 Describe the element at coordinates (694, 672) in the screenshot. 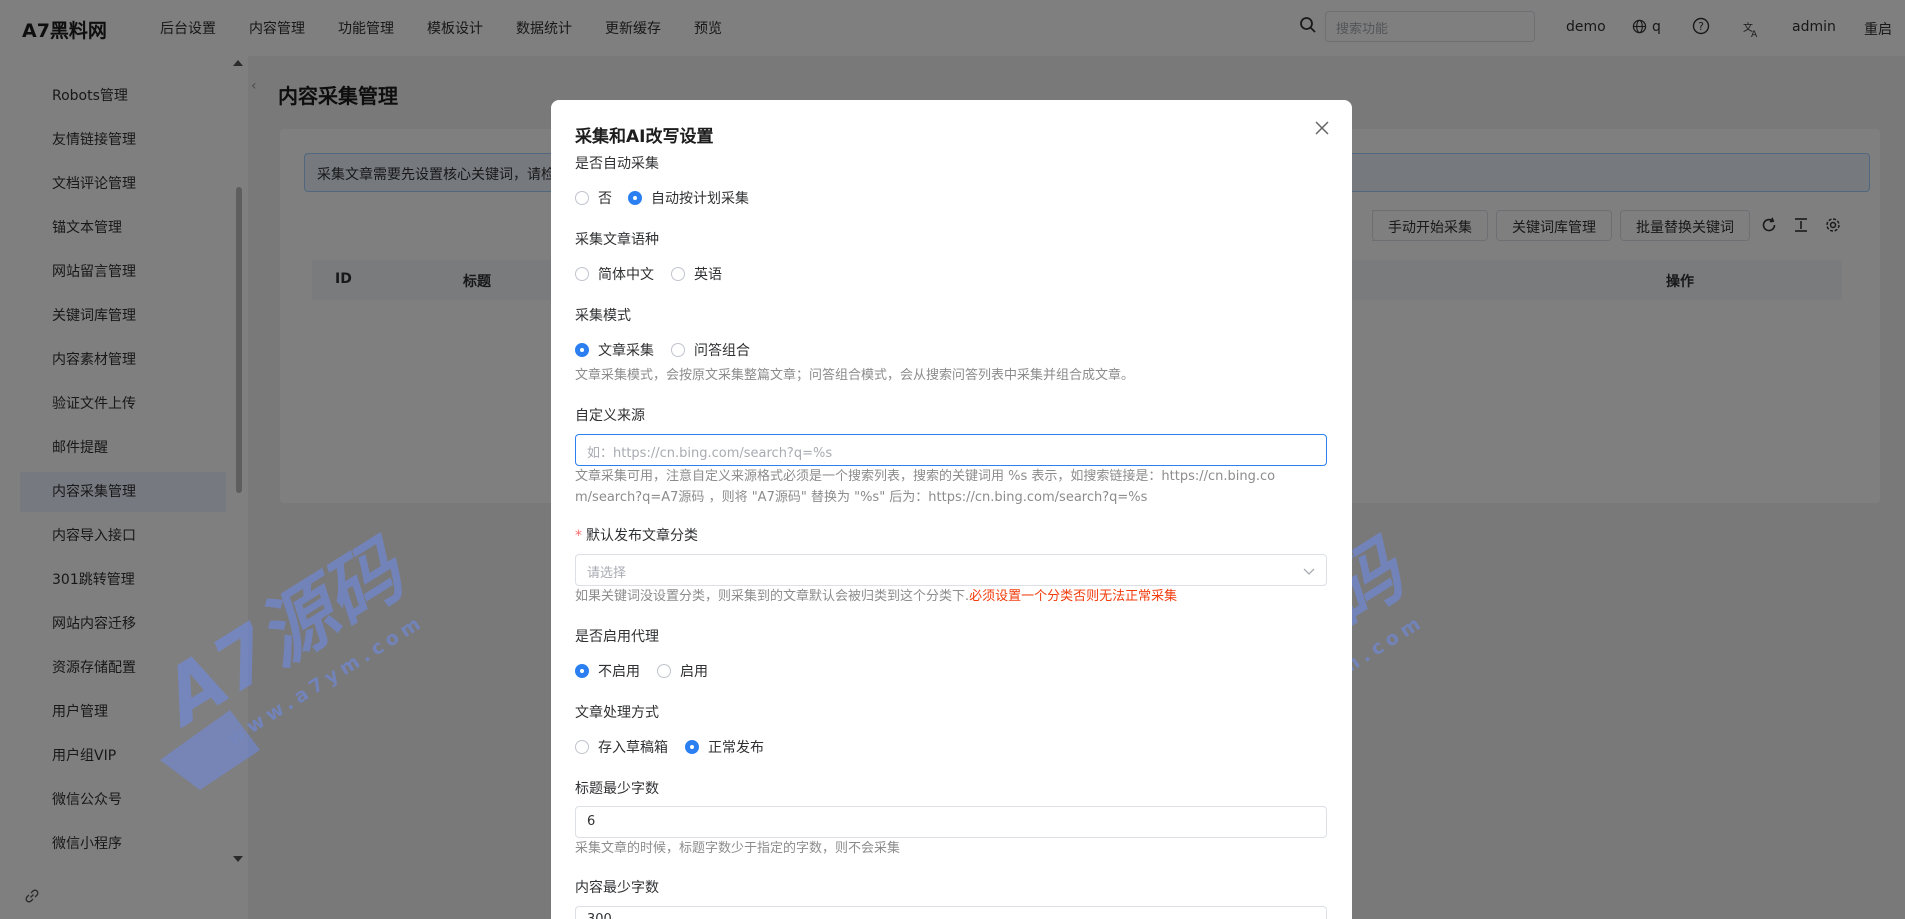

I see `radio-label: 启用` at that location.